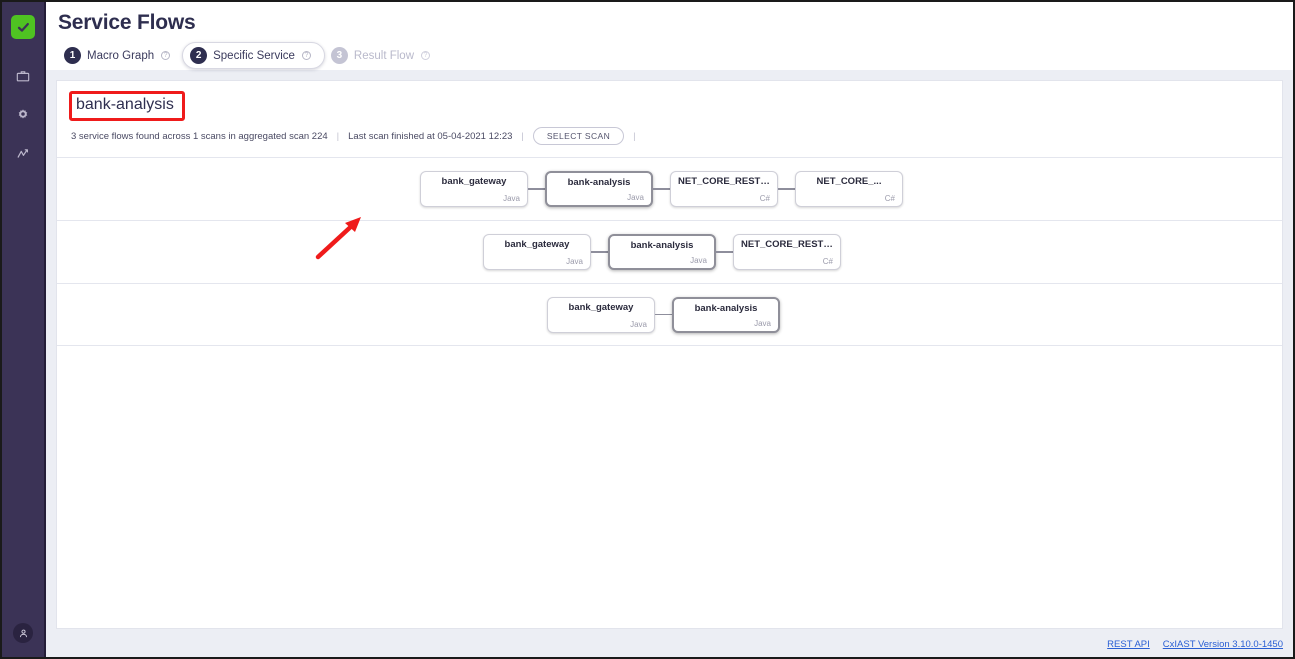 This screenshot has width=1295, height=659. What do you see at coordinates (339, 55) in the screenshot?
I see `step-number: 3` at bounding box center [339, 55].